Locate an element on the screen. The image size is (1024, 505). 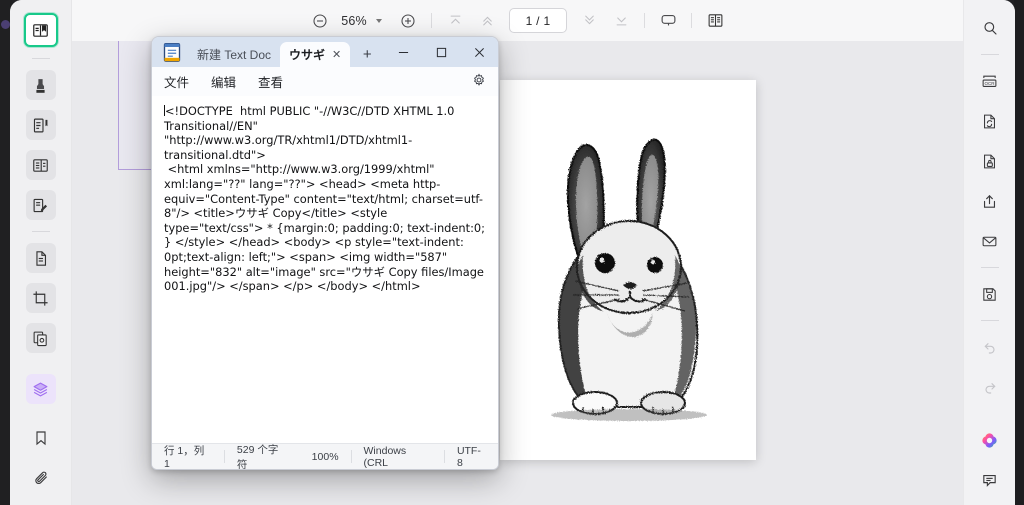
rightbar-convert is located at coordinates (990, 121).